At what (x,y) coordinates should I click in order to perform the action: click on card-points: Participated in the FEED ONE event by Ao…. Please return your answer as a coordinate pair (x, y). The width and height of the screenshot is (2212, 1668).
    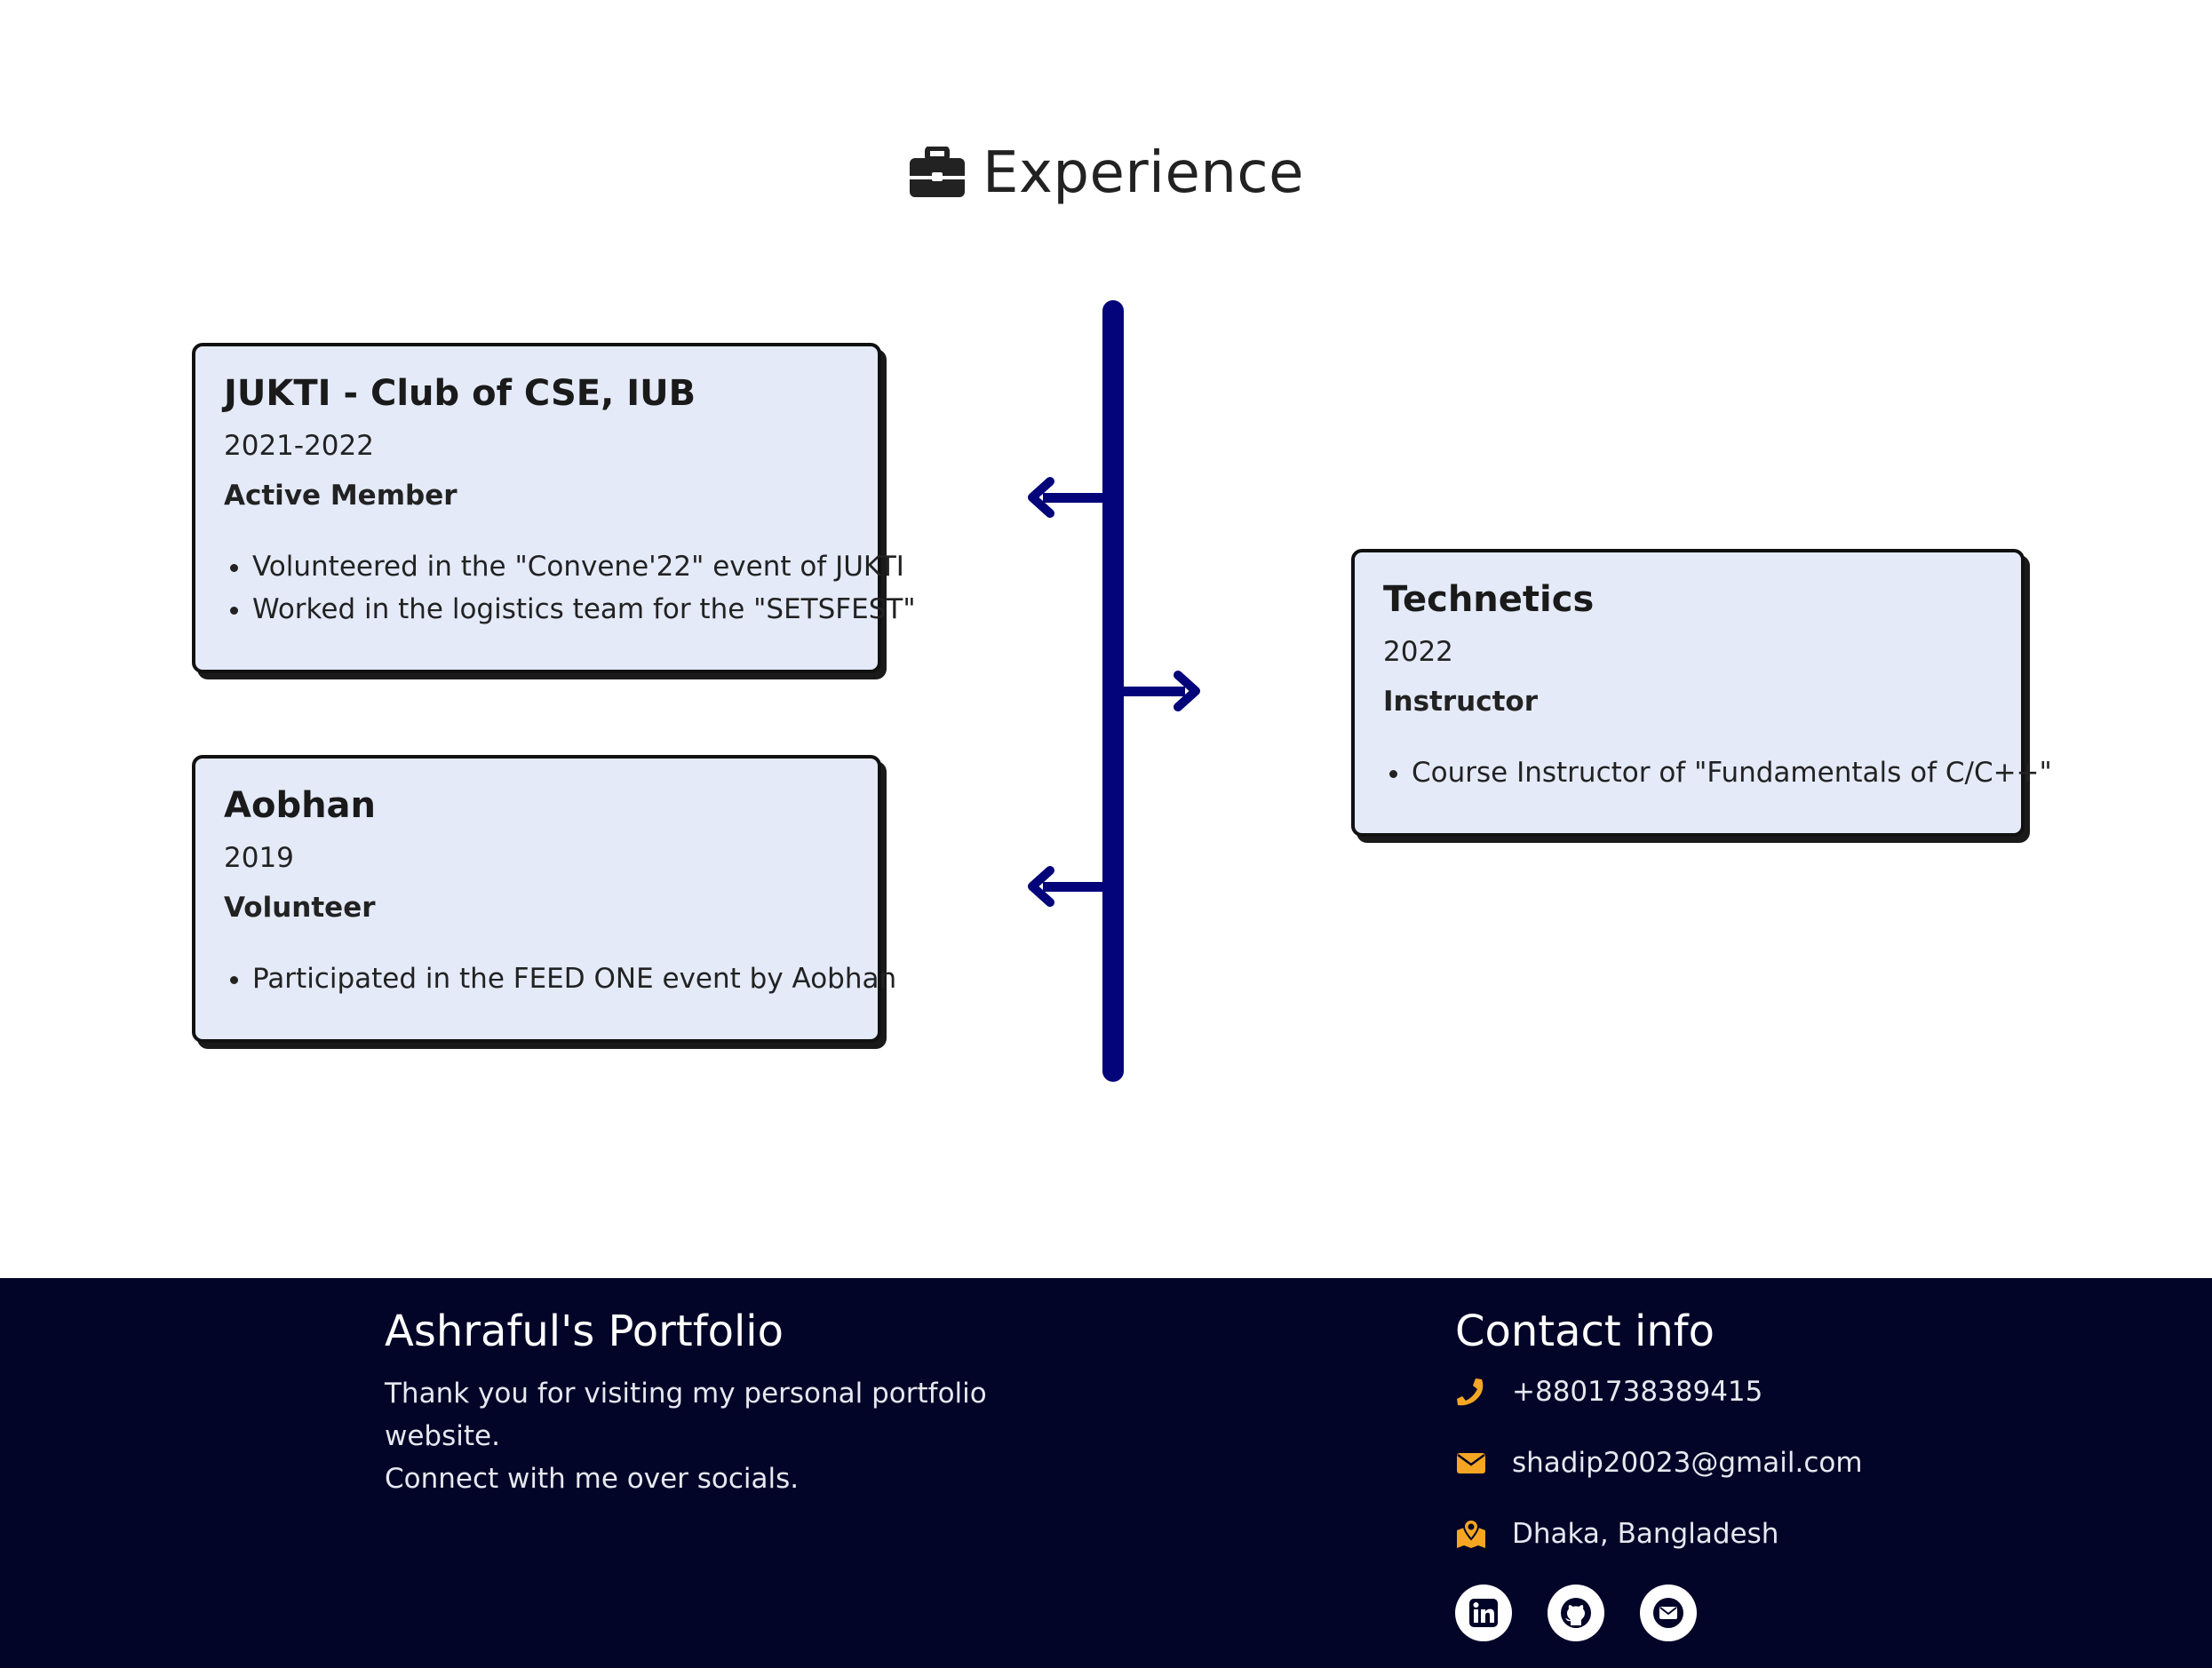
    Looking at the image, I should click on (560, 979).